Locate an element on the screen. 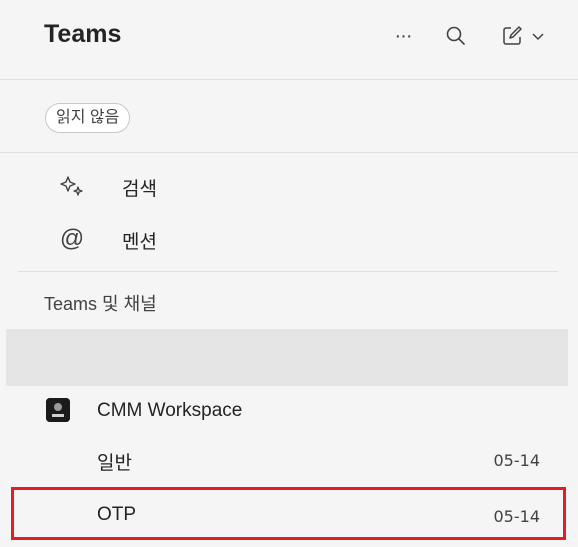 The image size is (578, 547). at-icon: @ is located at coordinates (72, 239).